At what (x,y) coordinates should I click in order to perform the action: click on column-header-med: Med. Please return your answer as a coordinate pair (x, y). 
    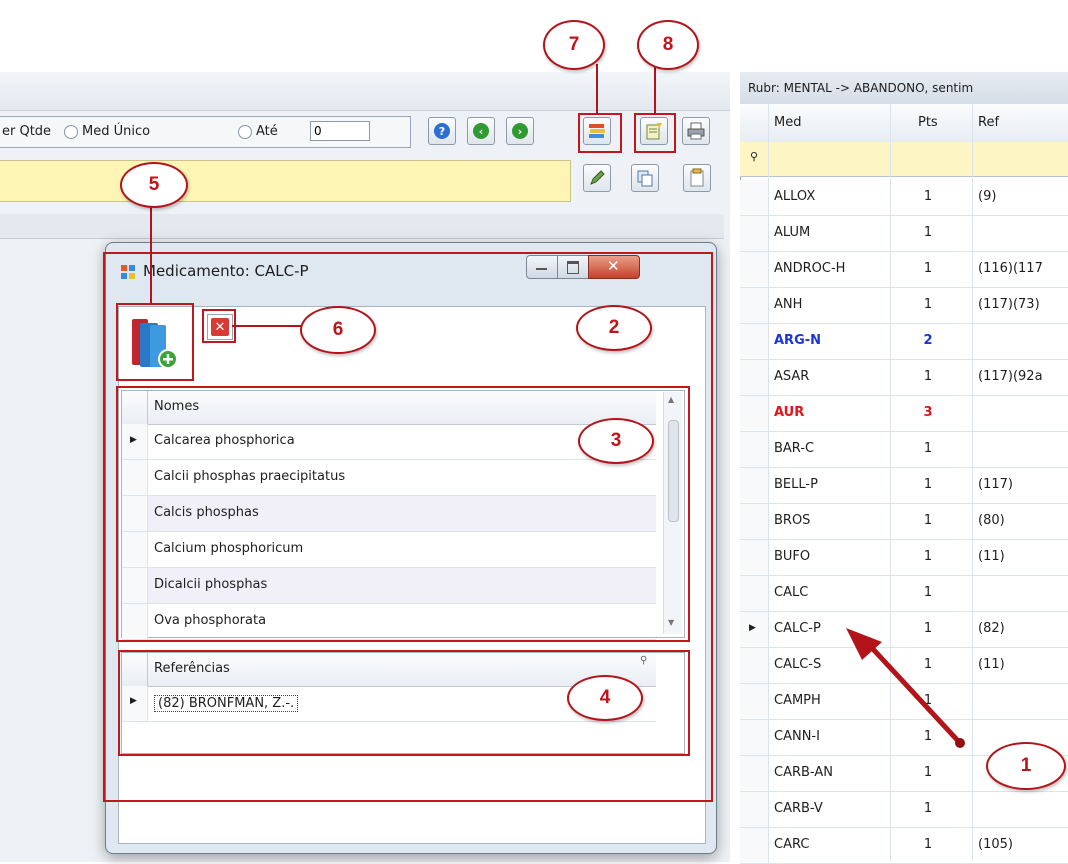
    Looking at the image, I should click on (787, 122).